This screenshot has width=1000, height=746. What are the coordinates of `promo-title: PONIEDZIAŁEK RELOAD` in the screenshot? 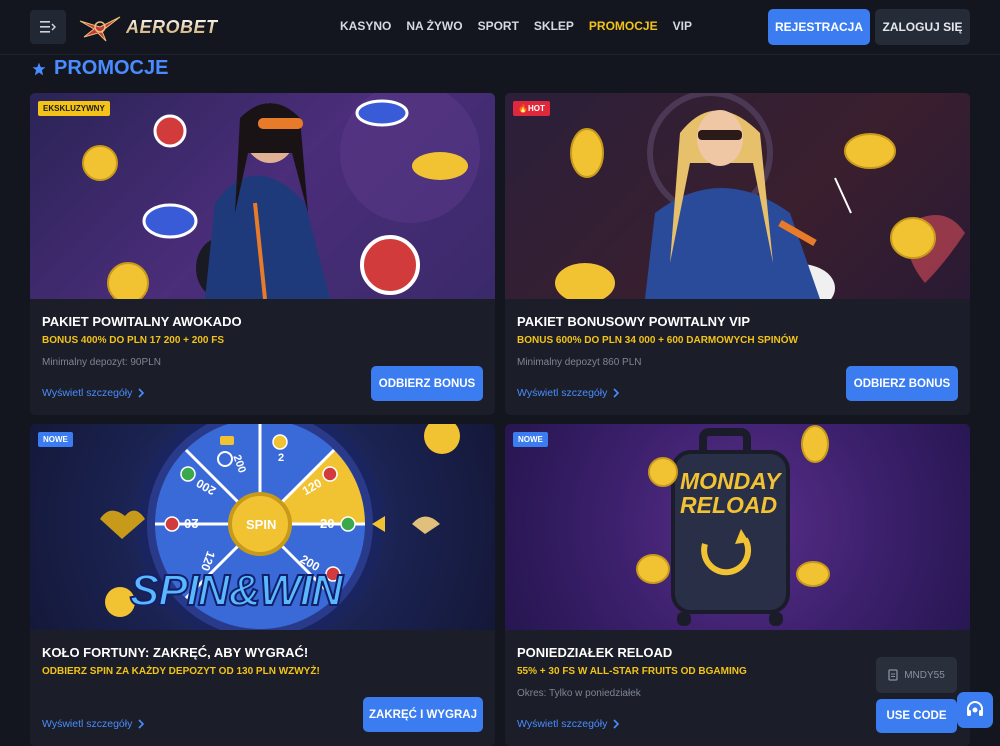 It's located at (595, 652).